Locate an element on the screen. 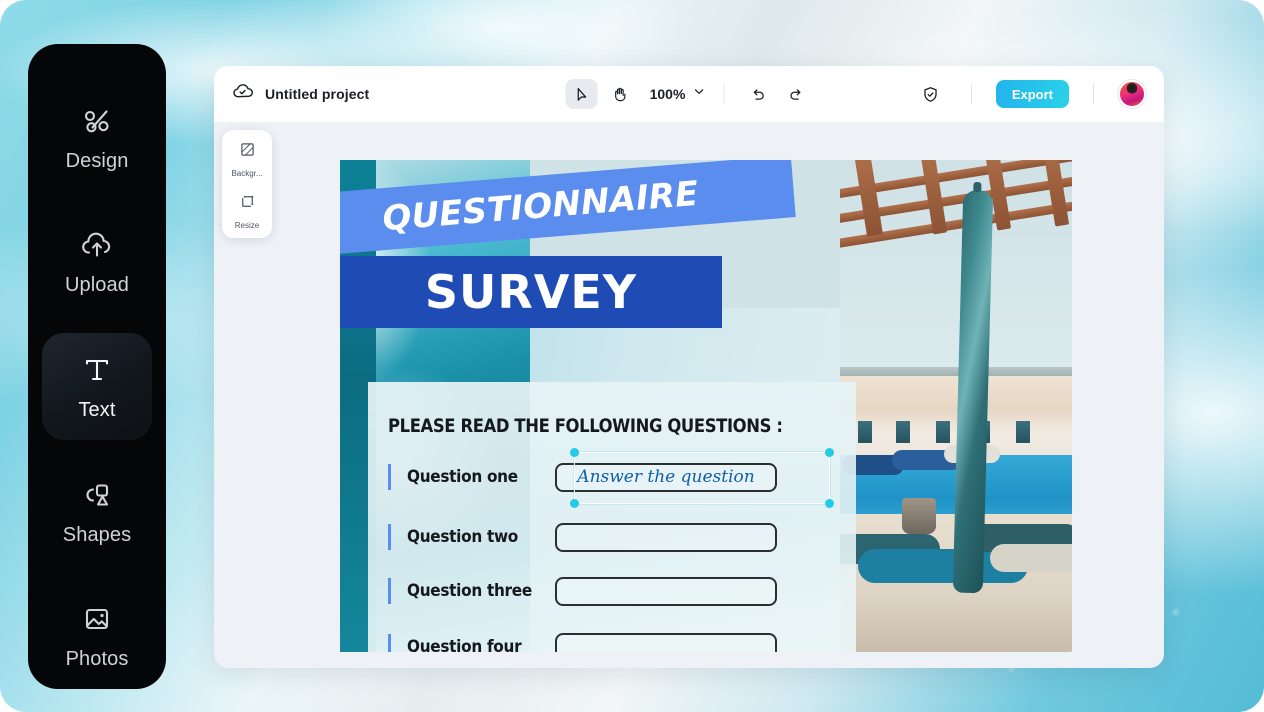  sidebar-item-label: Text is located at coordinates (97, 409).